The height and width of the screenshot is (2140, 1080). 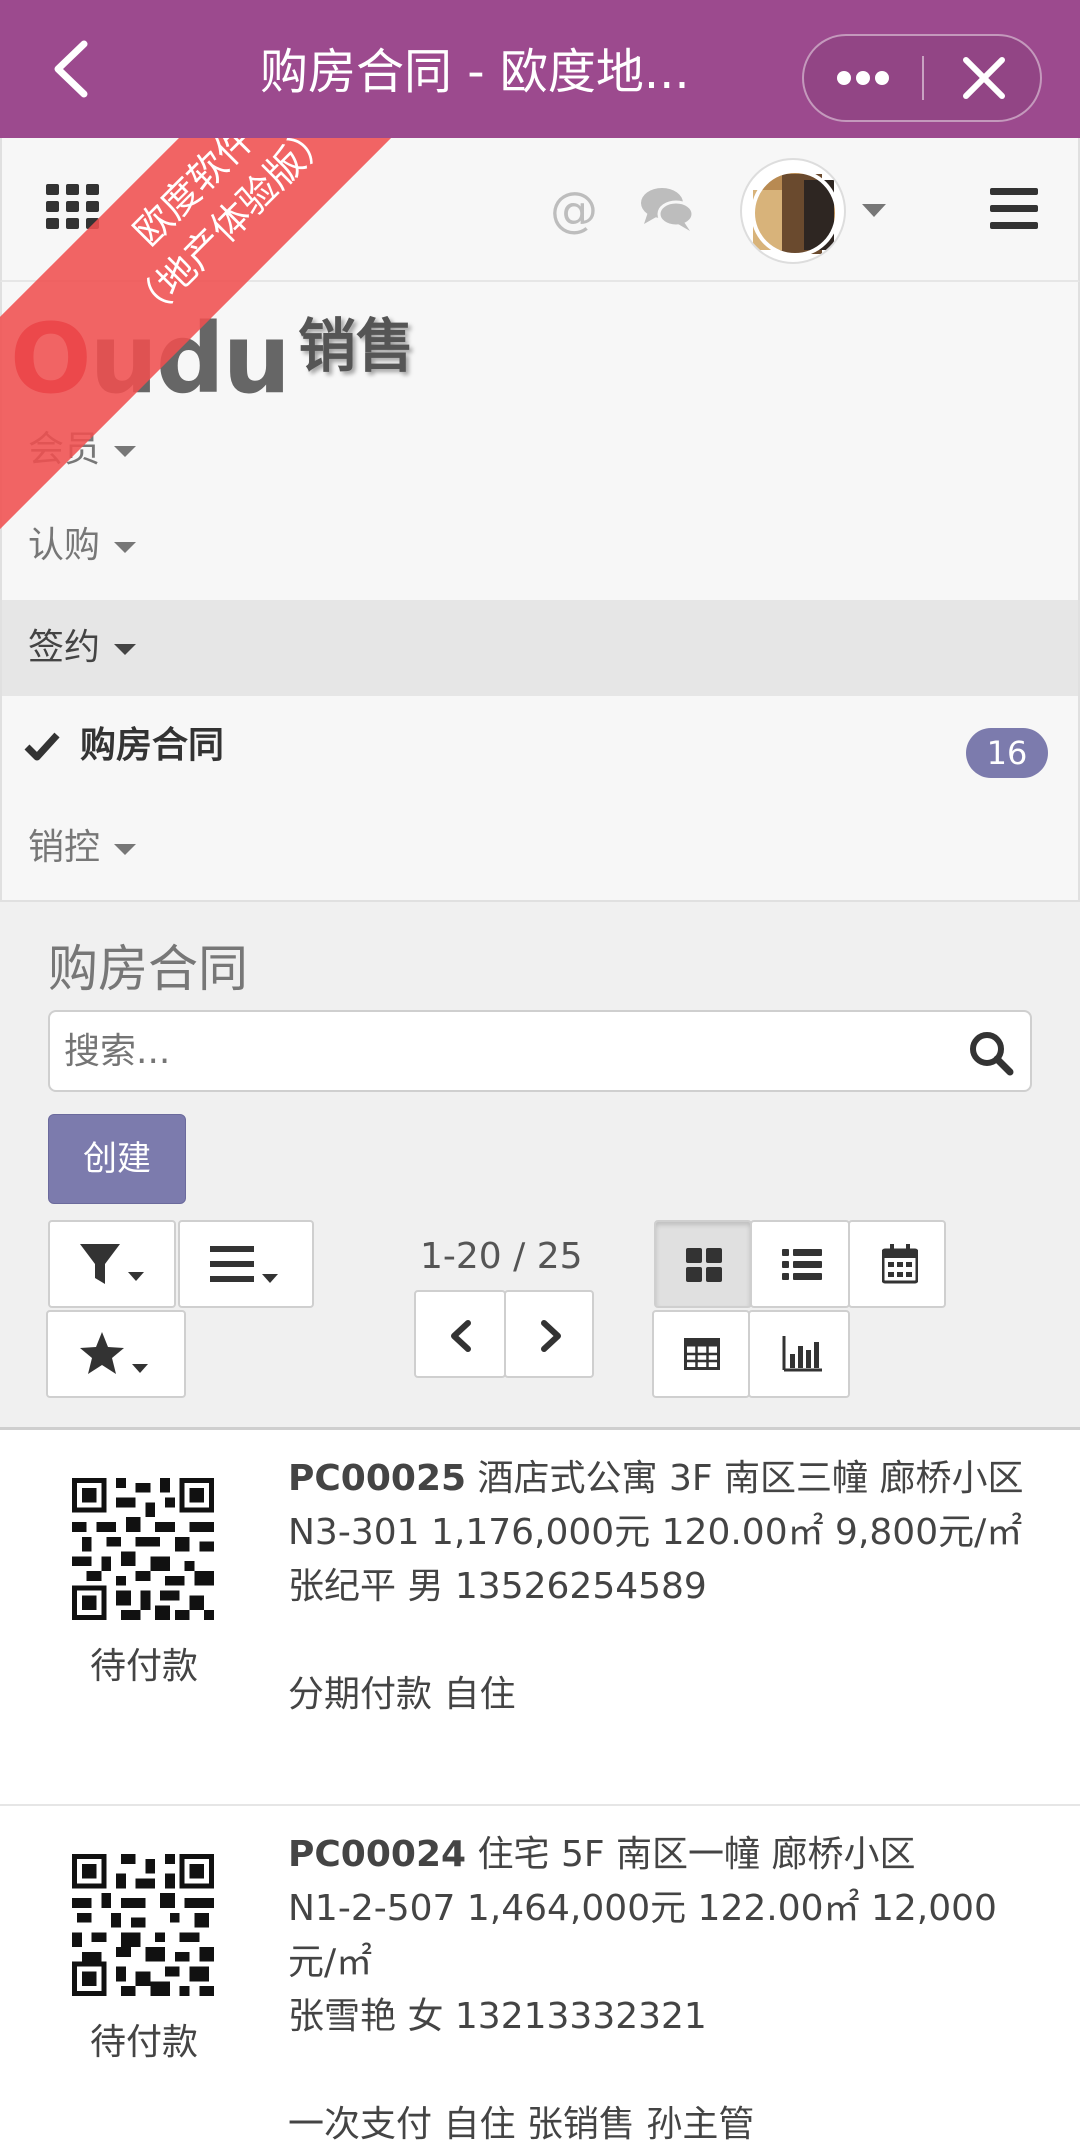 I want to click on filter-button, so click(x=112, y=1264).